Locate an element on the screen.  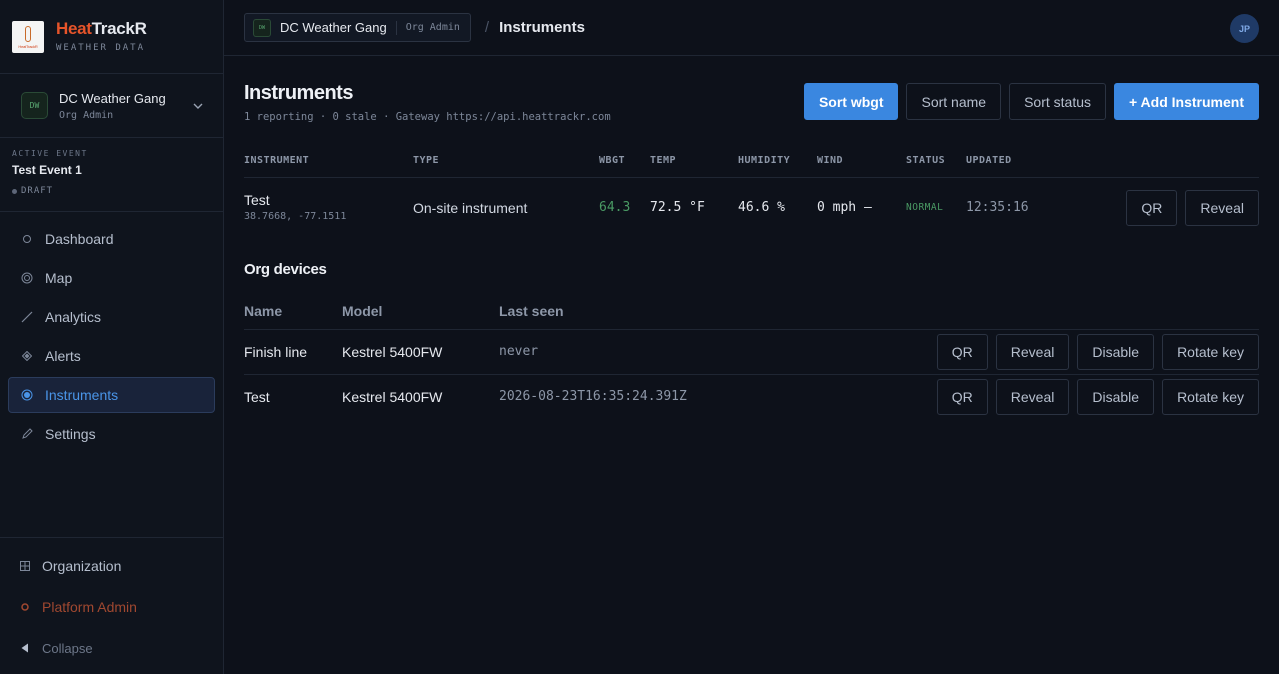
device-name: Finish line is located at coordinates (276, 352).